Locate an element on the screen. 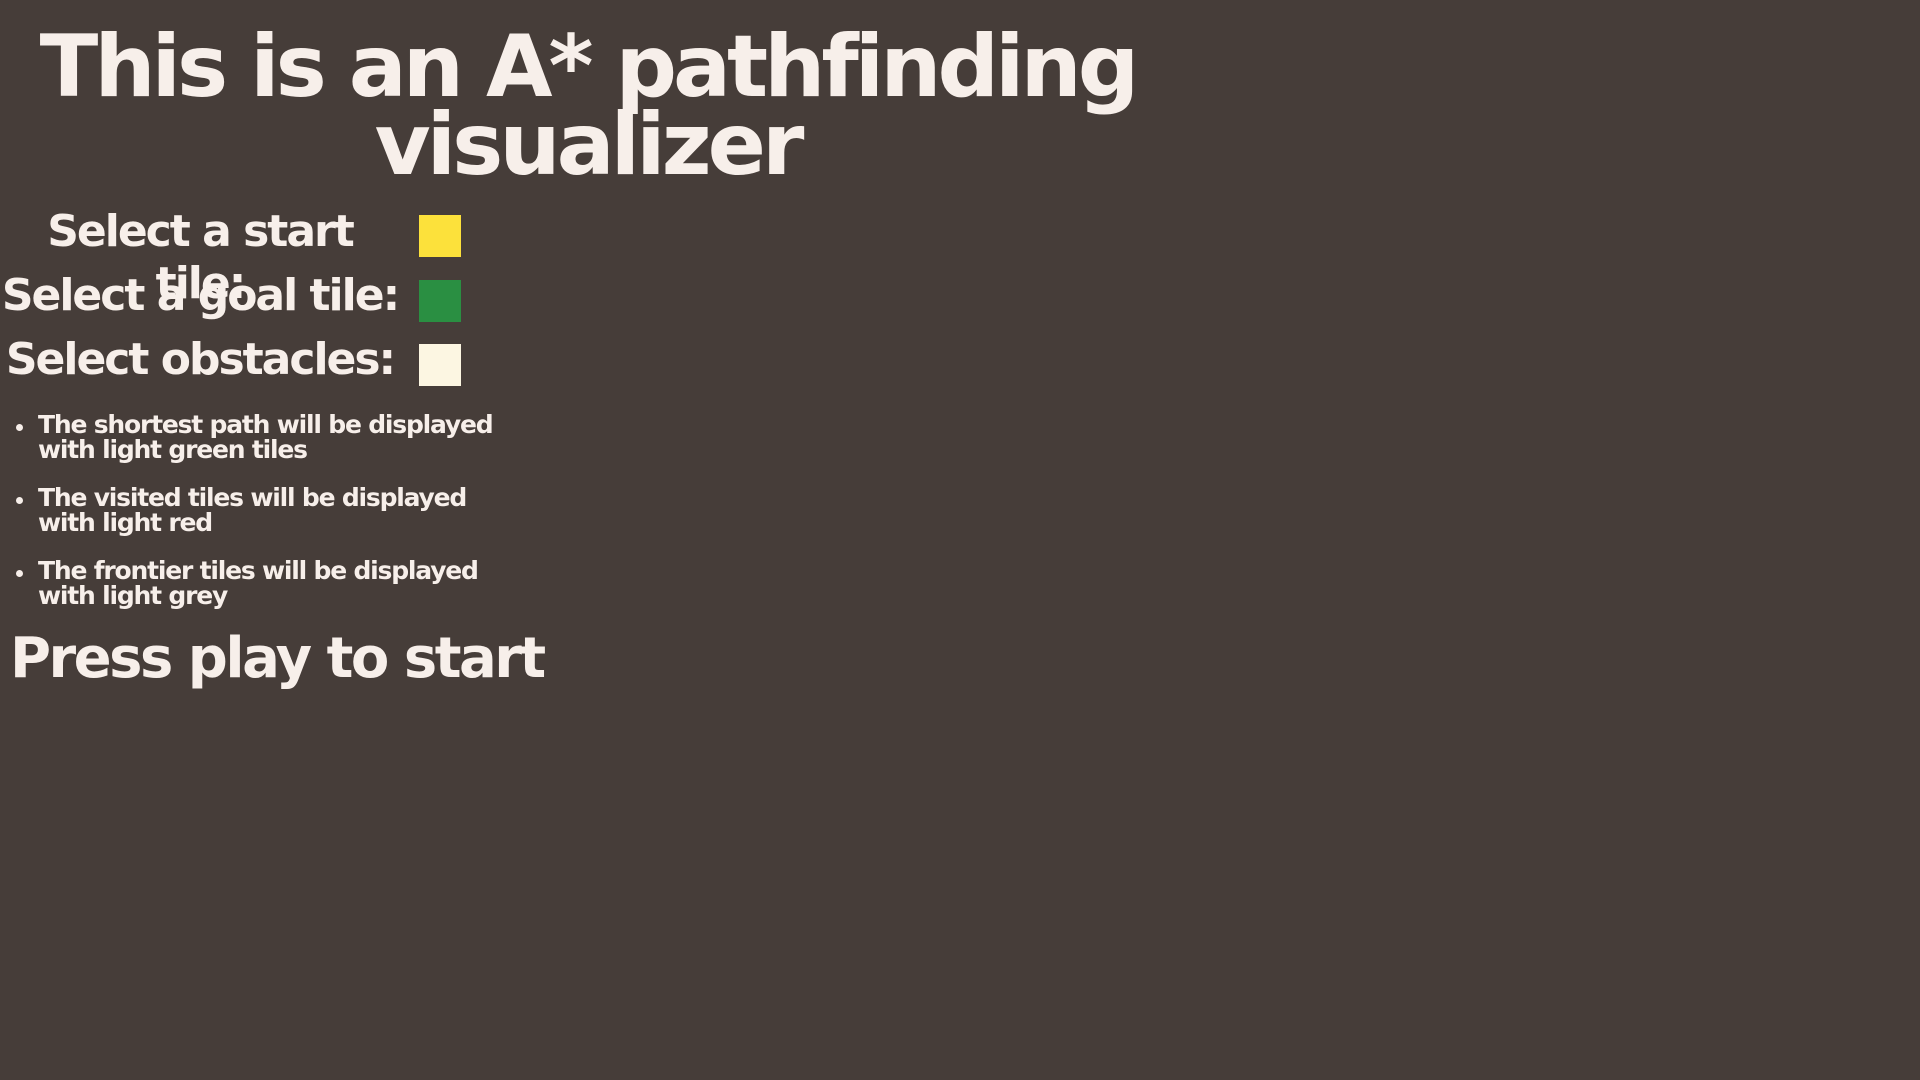 The image size is (1920, 1080). legend-text-line-2: with light red is located at coordinates (125, 522).